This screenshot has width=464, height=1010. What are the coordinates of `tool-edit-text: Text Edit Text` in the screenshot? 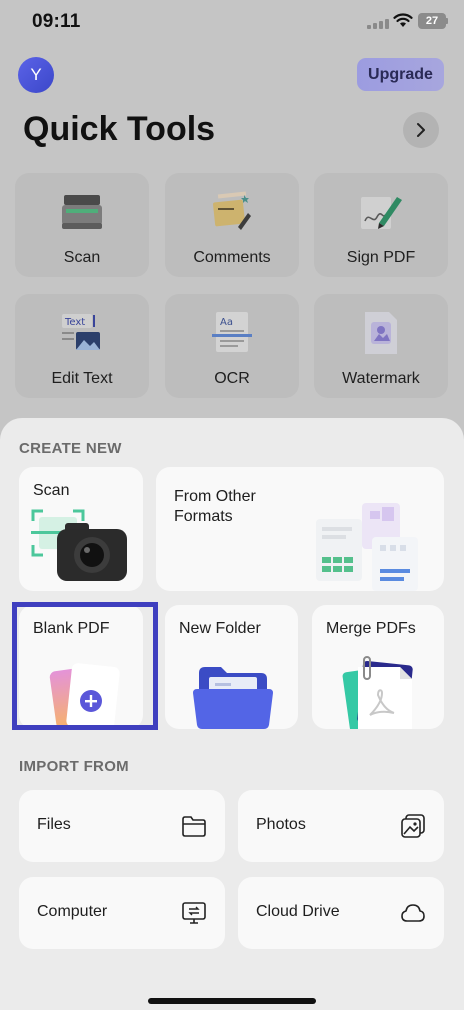 It's located at (82, 346).